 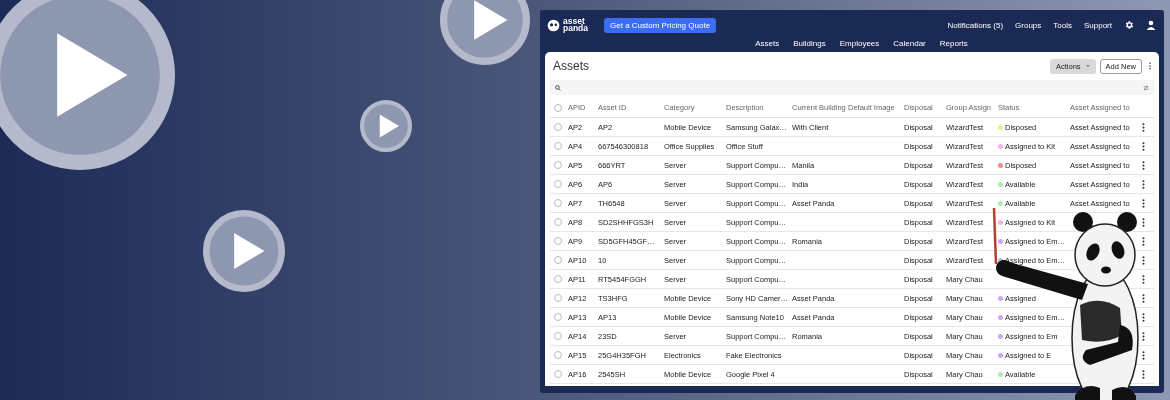 What do you see at coordinates (953, 43) in the screenshot?
I see `nav-link: Reports` at bounding box center [953, 43].